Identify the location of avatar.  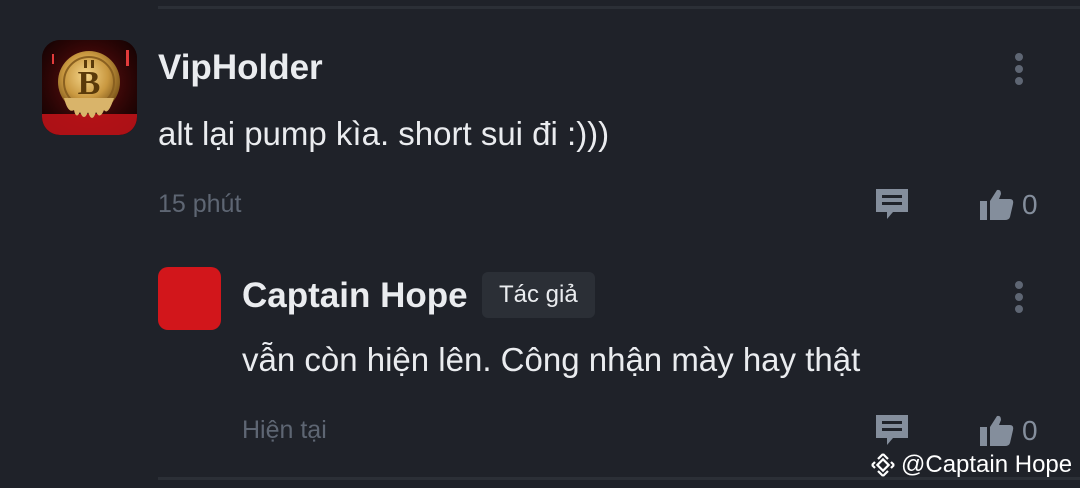
(189, 298).